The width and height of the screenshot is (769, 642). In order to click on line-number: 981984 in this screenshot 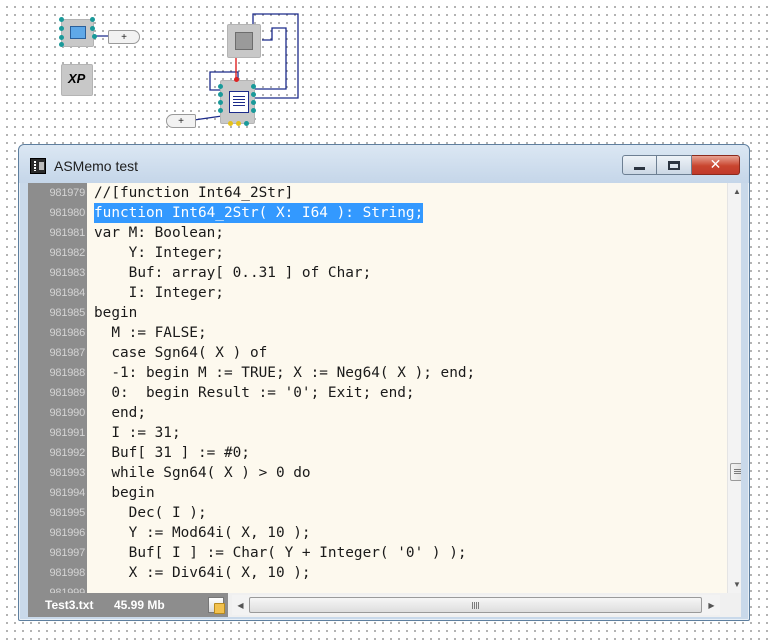, I will do `click(67, 293)`.